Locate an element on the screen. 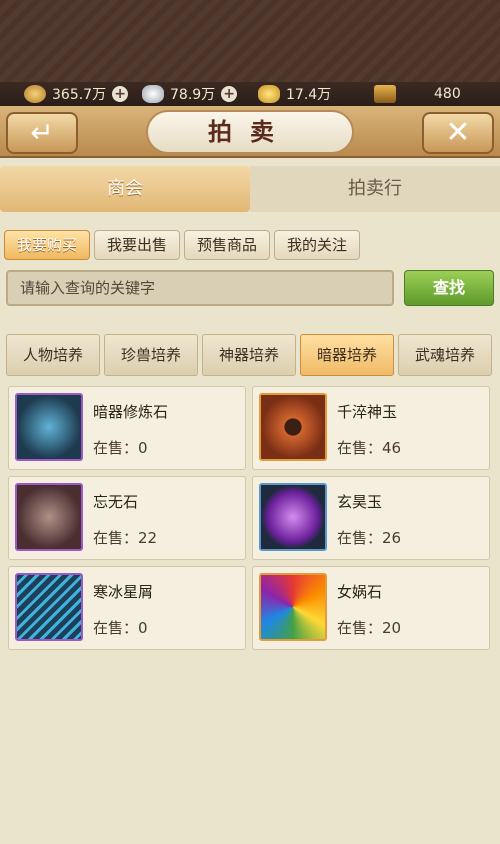  item-card: 暗器修炼石 在售：0 is located at coordinates (127, 428).